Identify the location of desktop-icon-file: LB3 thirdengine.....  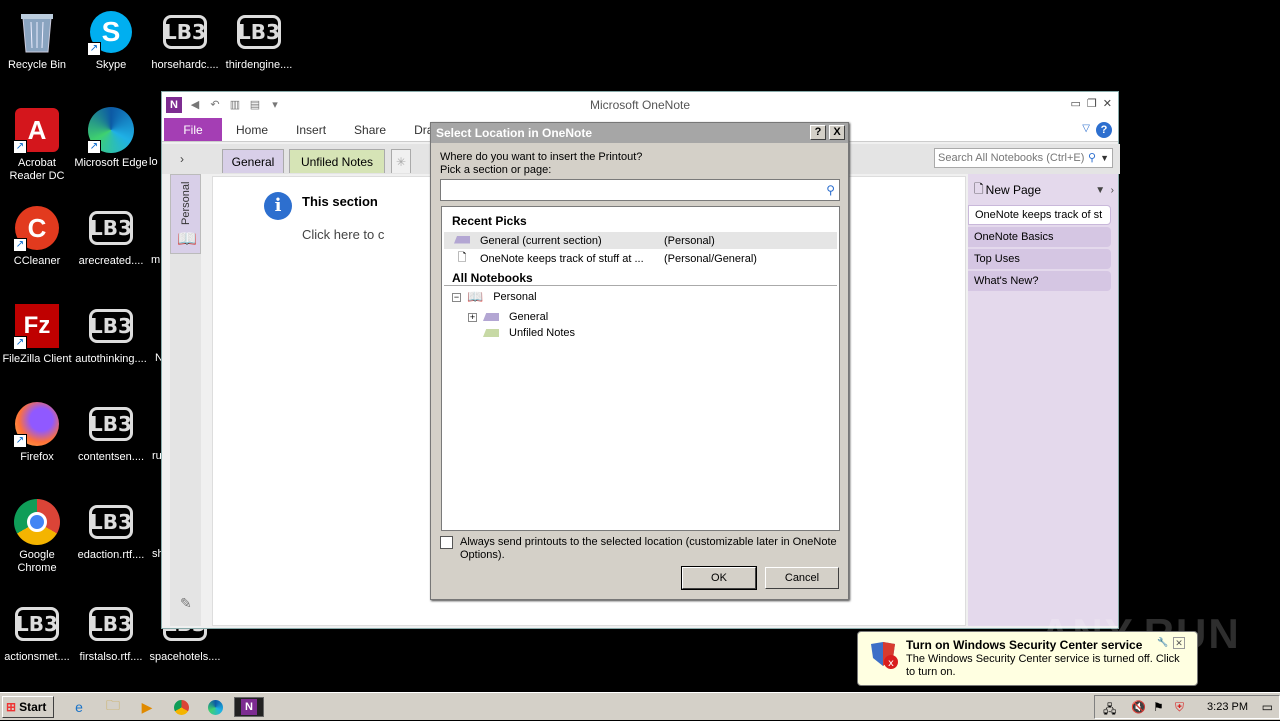
(259, 40).